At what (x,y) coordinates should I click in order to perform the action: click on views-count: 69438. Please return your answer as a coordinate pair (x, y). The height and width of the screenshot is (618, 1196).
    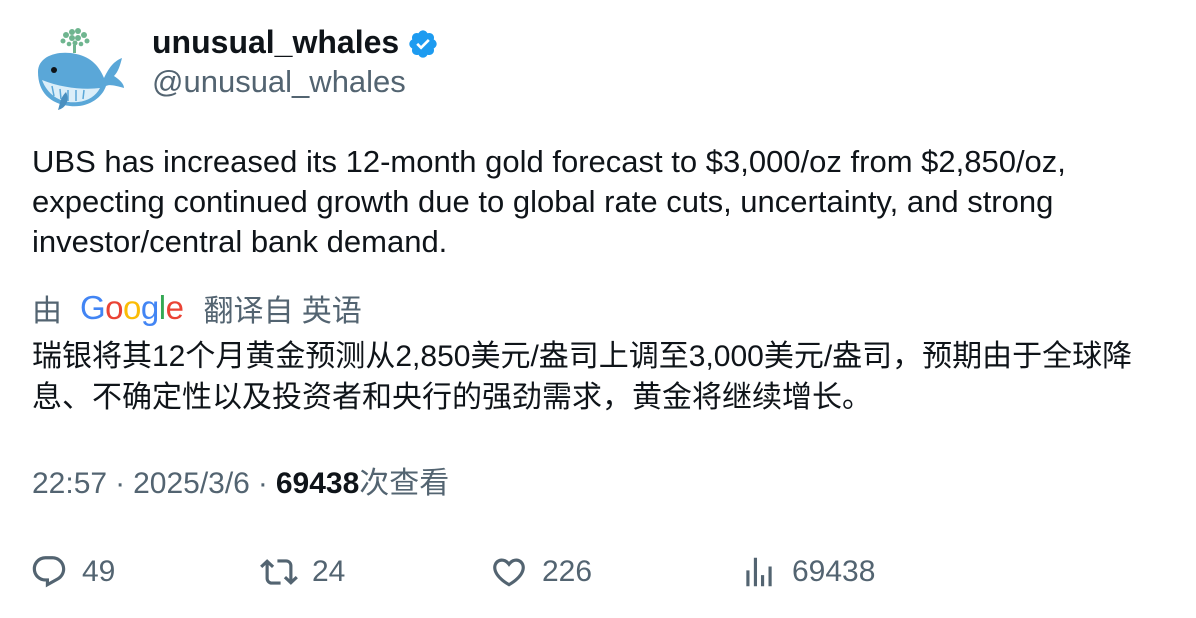
    Looking at the image, I should click on (317, 483).